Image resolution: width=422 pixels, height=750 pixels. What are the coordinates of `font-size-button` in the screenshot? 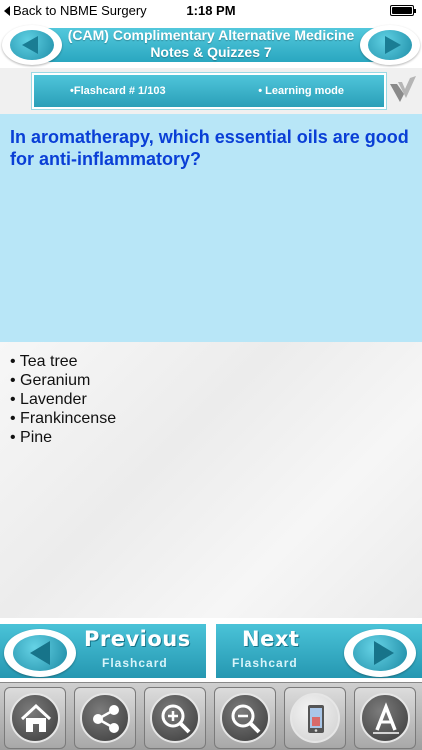 It's located at (385, 718).